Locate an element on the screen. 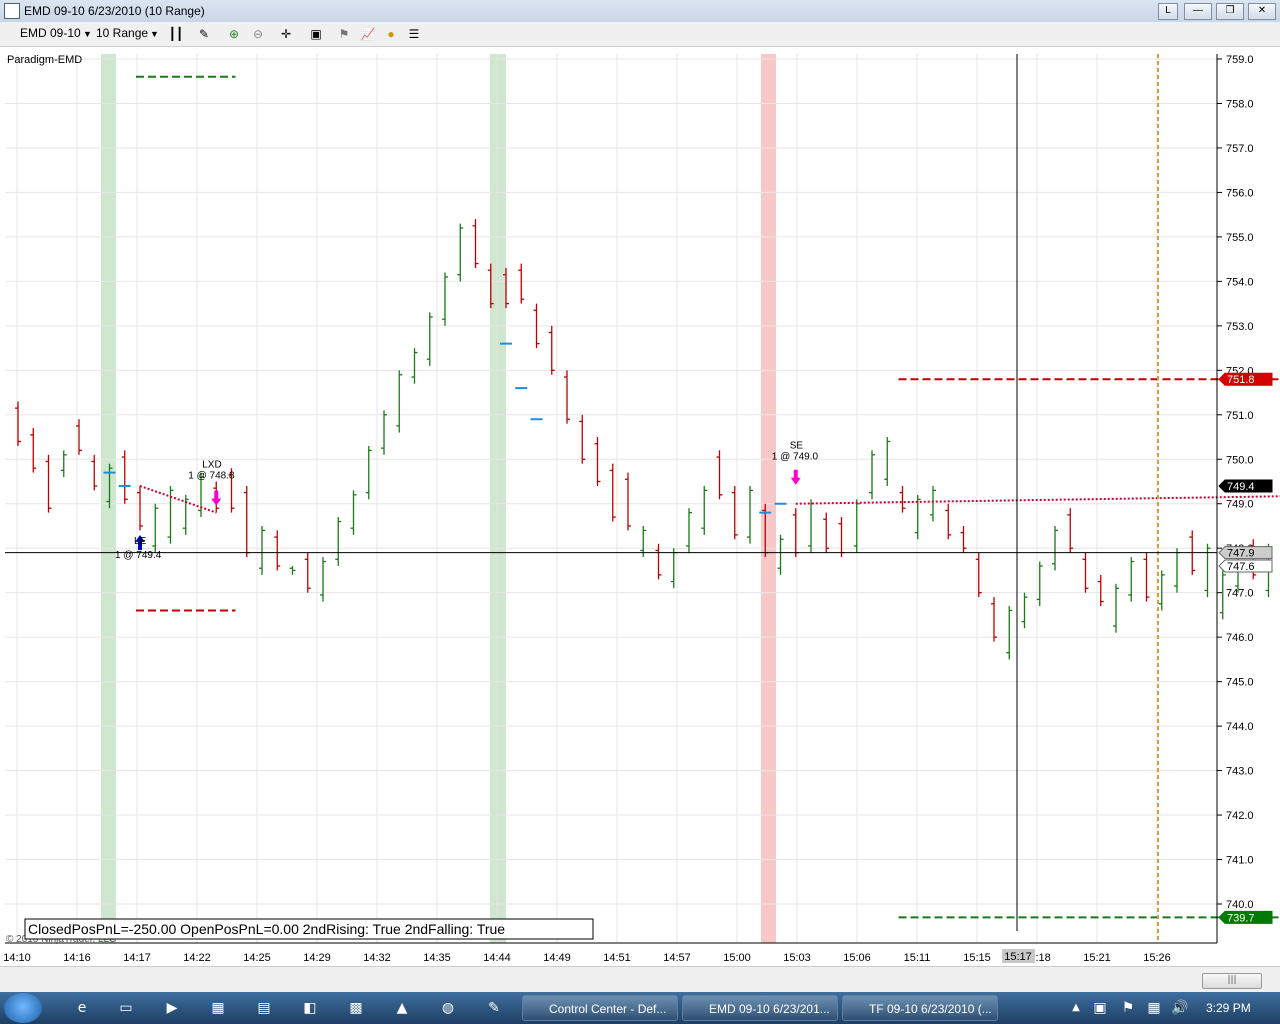 This screenshot has height=1024, width=1280. x-tick-label: 14:22 is located at coordinates (197, 958).